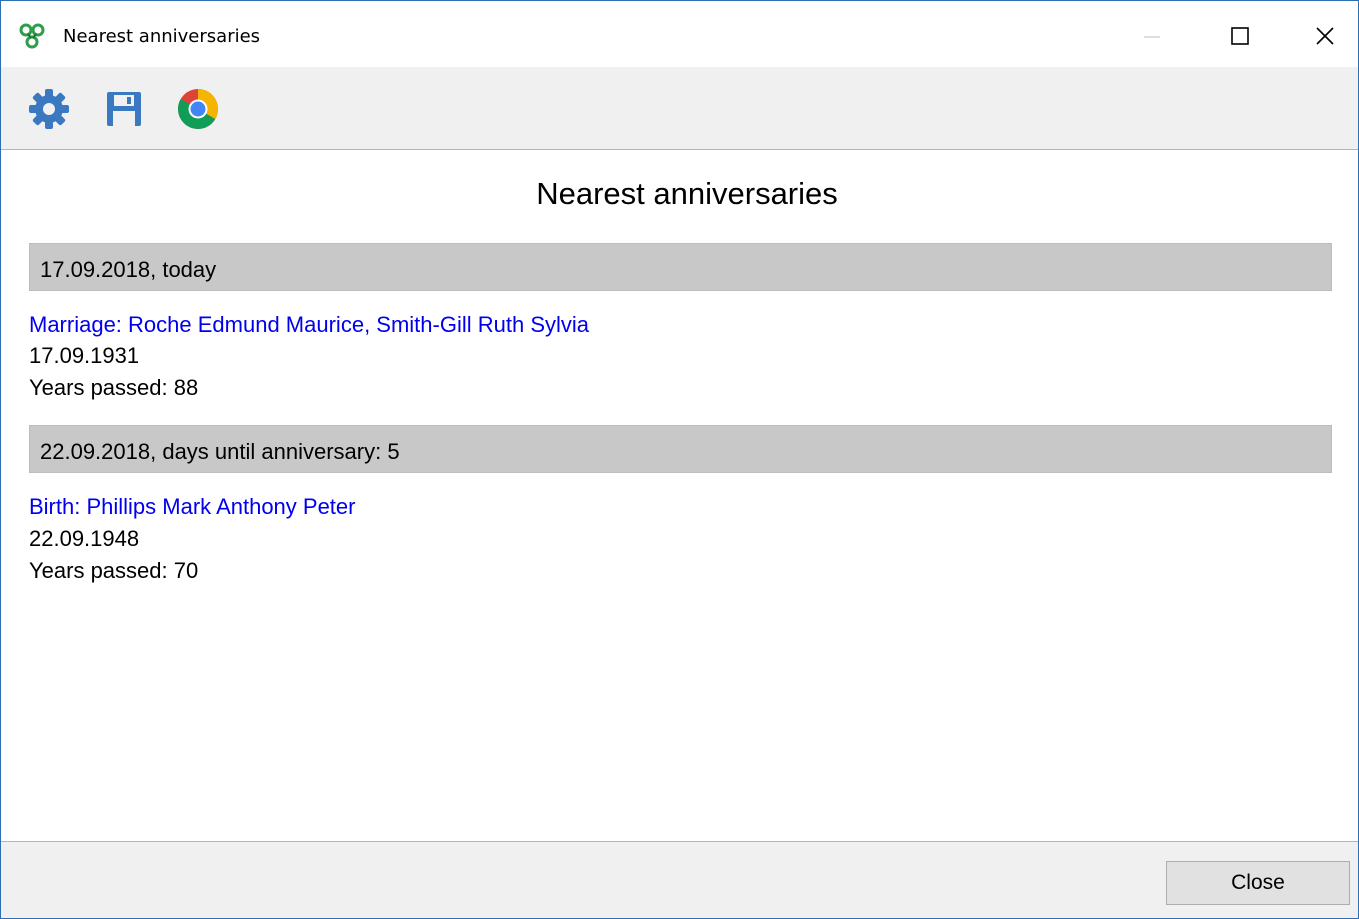 The height and width of the screenshot is (919, 1359). I want to click on window-close-button, so click(1325, 36).